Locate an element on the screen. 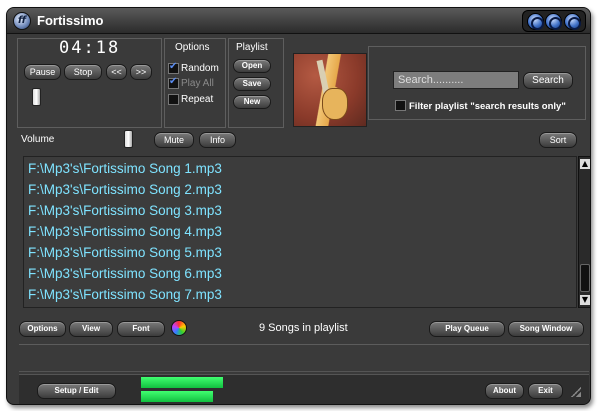 The width and height of the screenshot is (600, 411). save-playlist-button: Save is located at coordinates (252, 84).